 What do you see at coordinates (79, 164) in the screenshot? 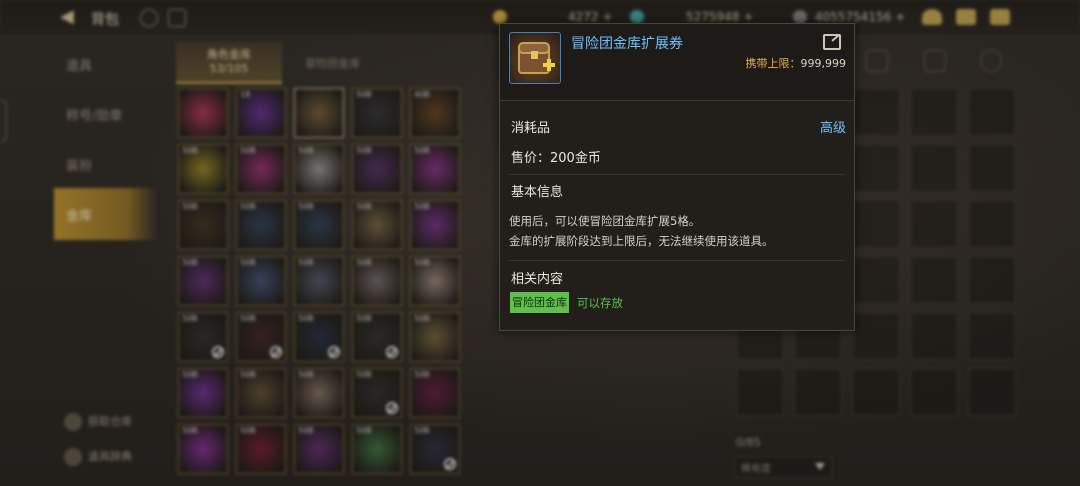
I see `menu-item-avatar: 装扮` at bounding box center [79, 164].